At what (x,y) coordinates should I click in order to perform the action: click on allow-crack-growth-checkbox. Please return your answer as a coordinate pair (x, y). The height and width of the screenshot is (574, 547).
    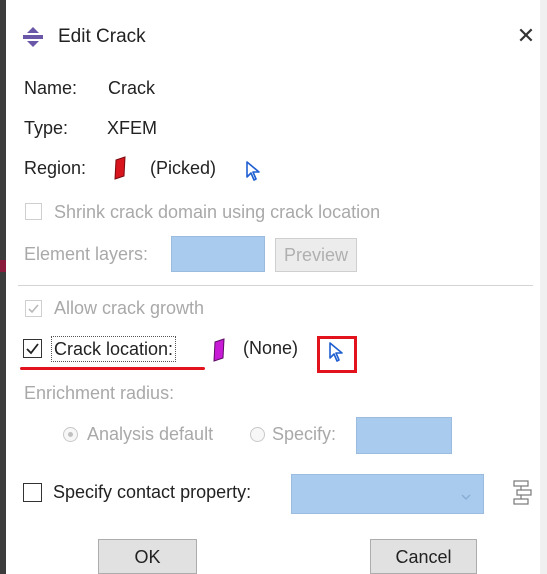
    Looking at the image, I should click on (33, 308).